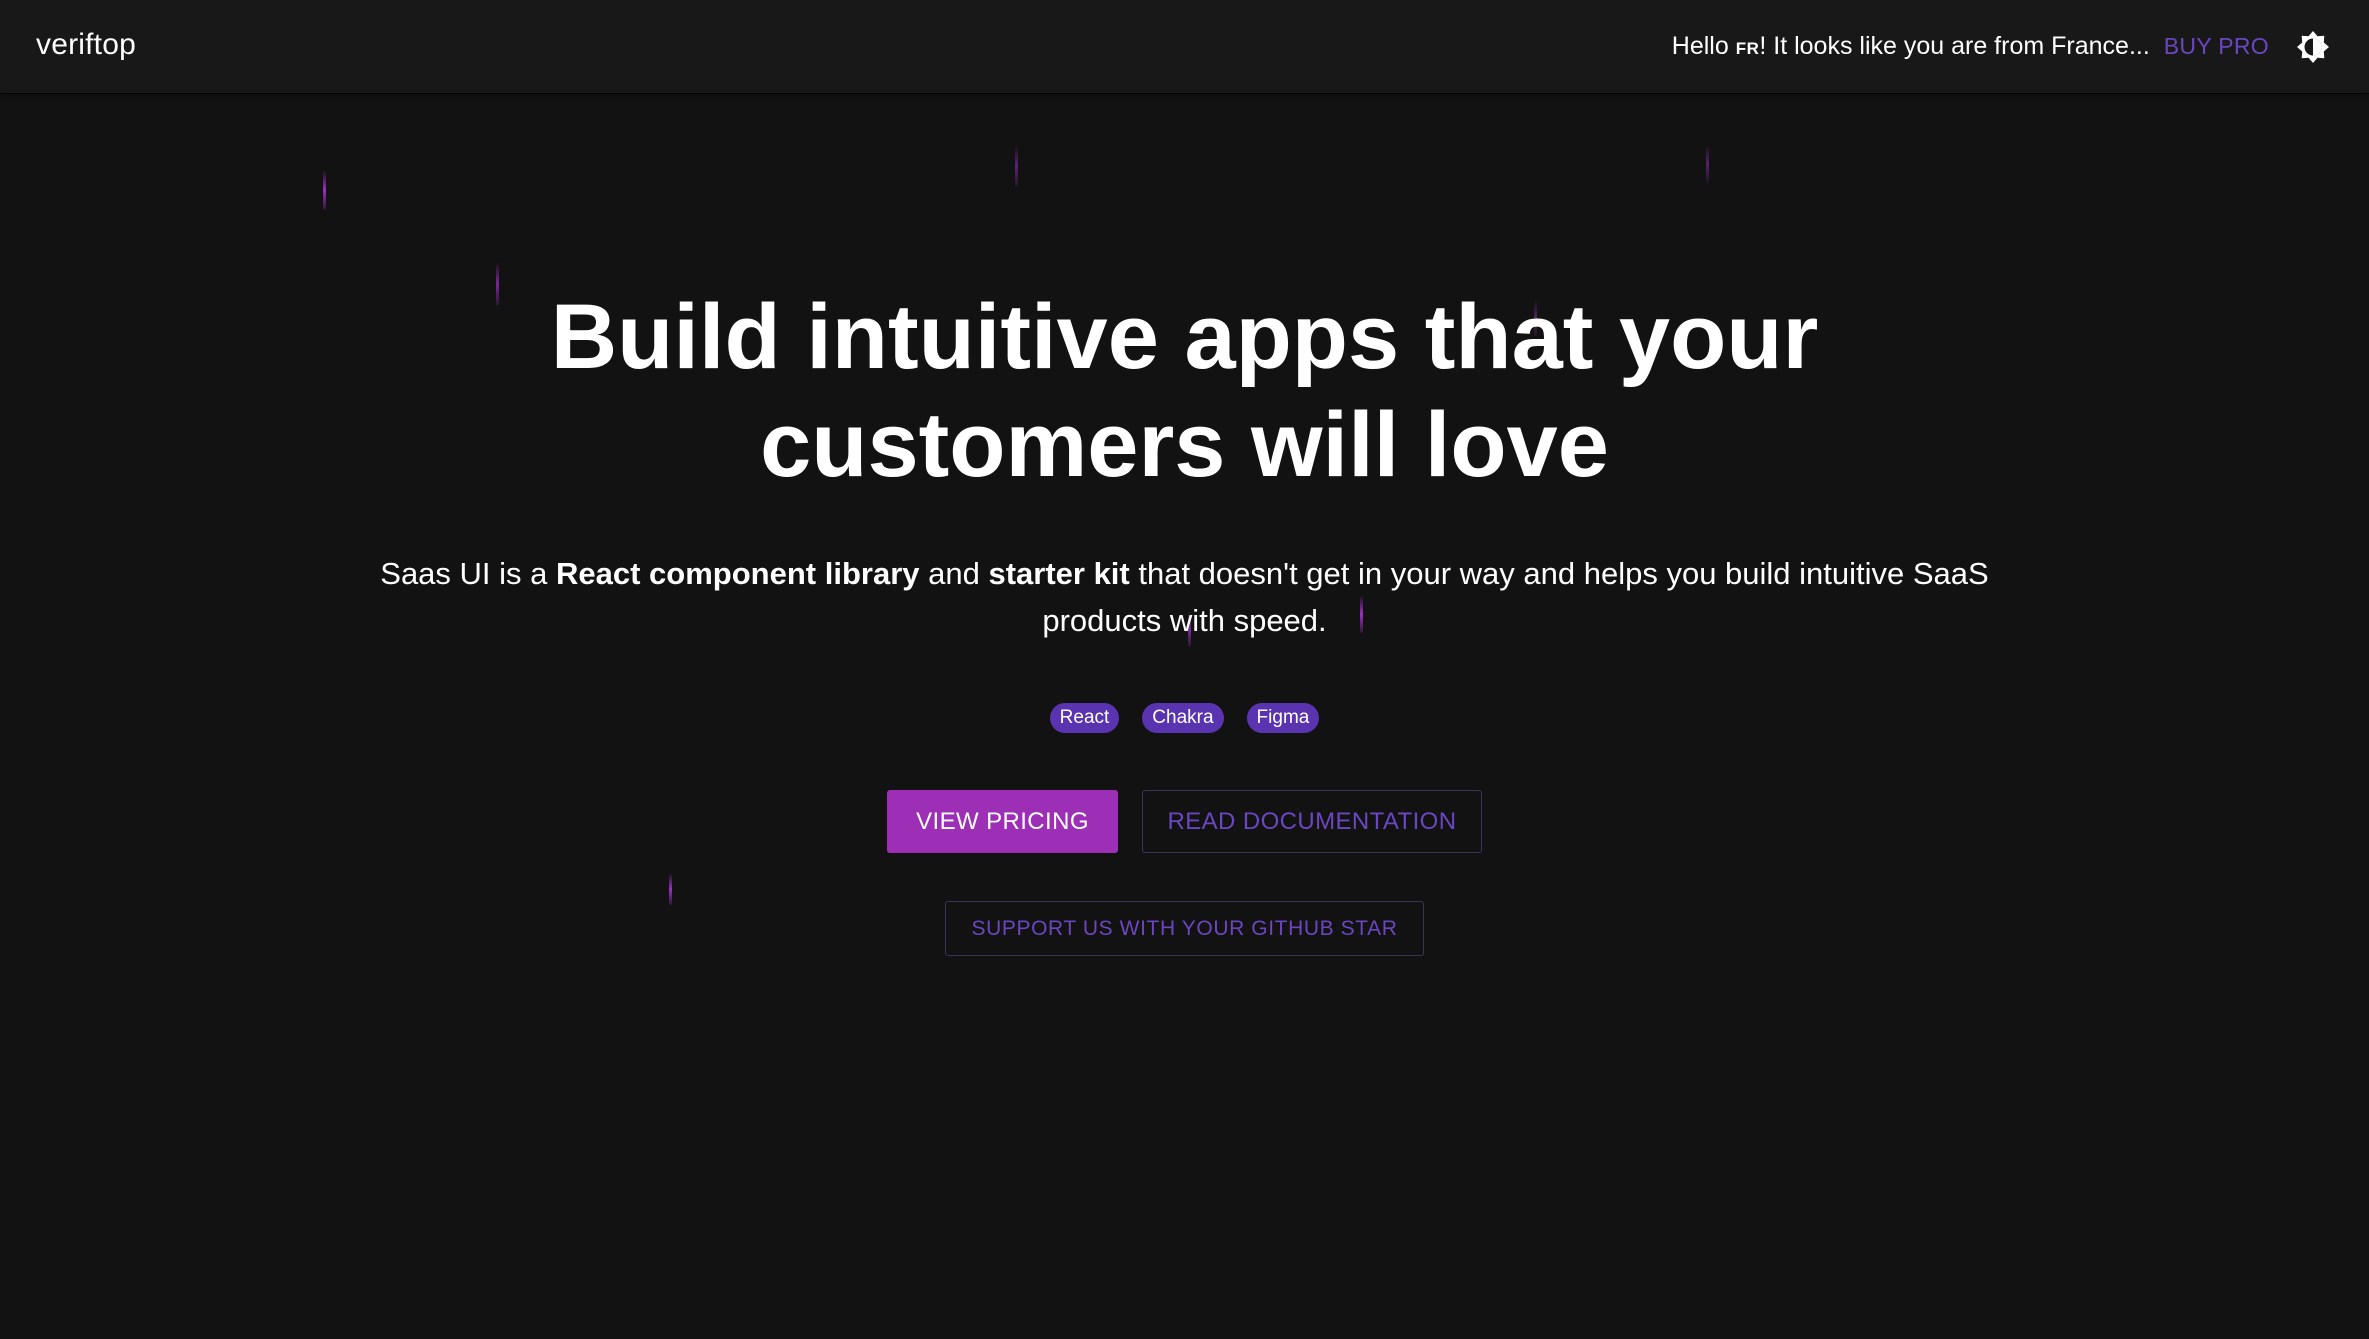 The width and height of the screenshot is (2369, 1339). I want to click on theme-toggle-icon, so click(2313, 46).